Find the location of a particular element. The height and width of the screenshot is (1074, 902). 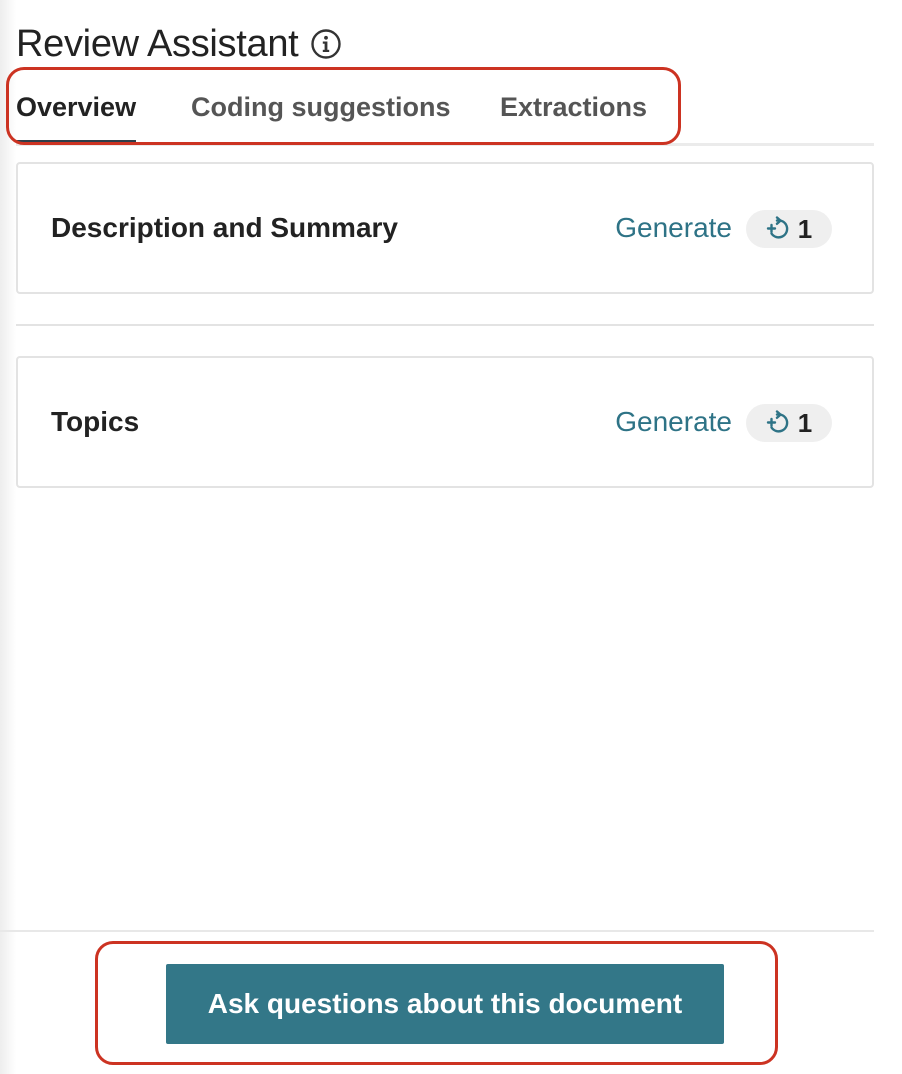

left-edge-shadow is located at coordinates (8, 537).